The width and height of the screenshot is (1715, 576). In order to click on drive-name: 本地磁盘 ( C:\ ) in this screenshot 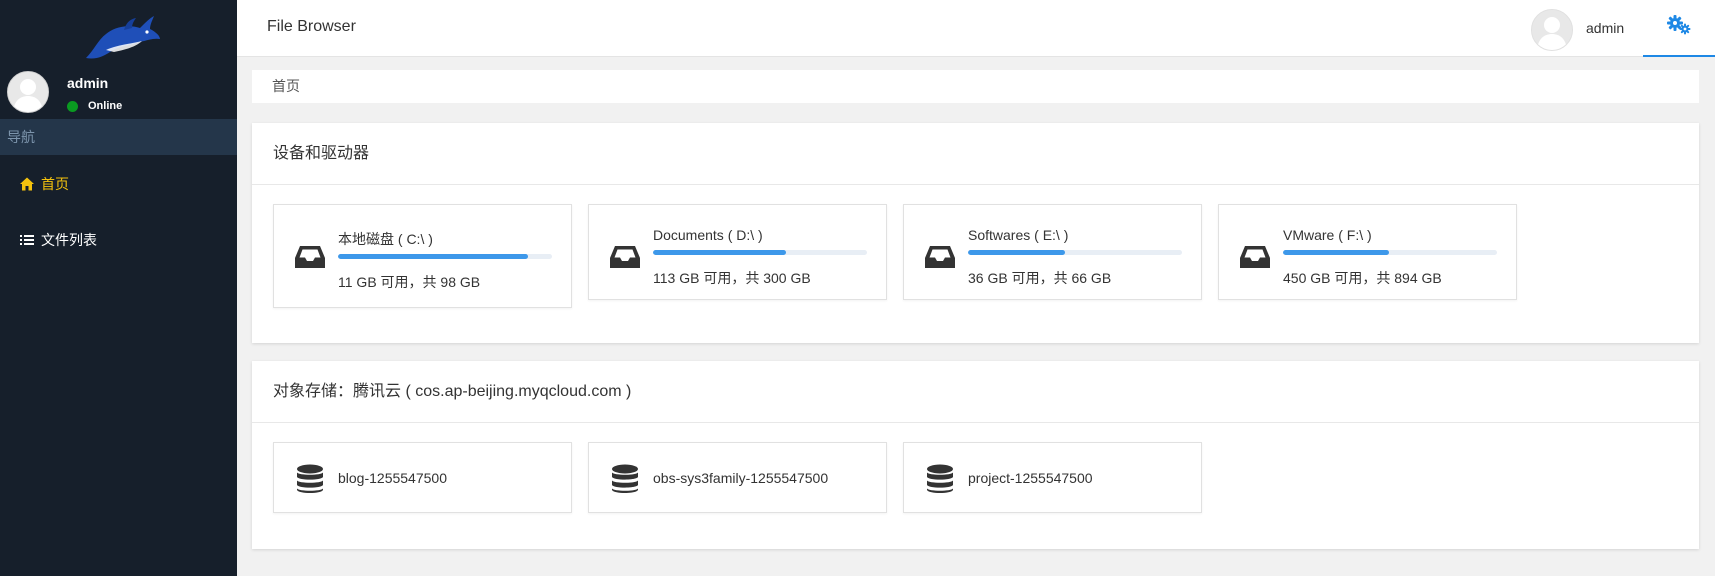, I will do `click(385, 239)`.